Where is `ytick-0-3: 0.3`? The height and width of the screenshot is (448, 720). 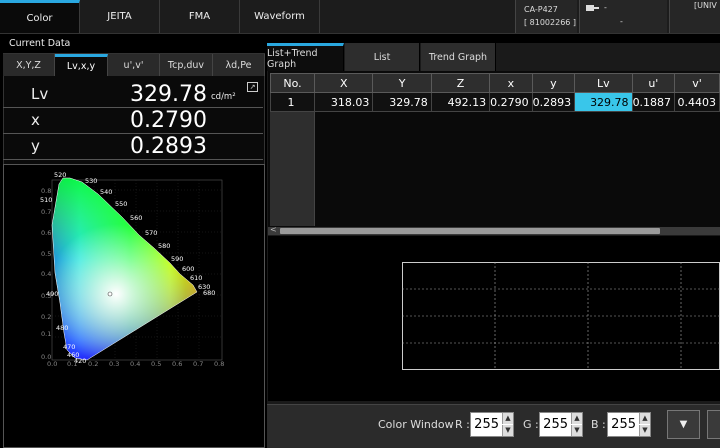
ytick-0-3: 0.3 is located at coordinates (46, 296).